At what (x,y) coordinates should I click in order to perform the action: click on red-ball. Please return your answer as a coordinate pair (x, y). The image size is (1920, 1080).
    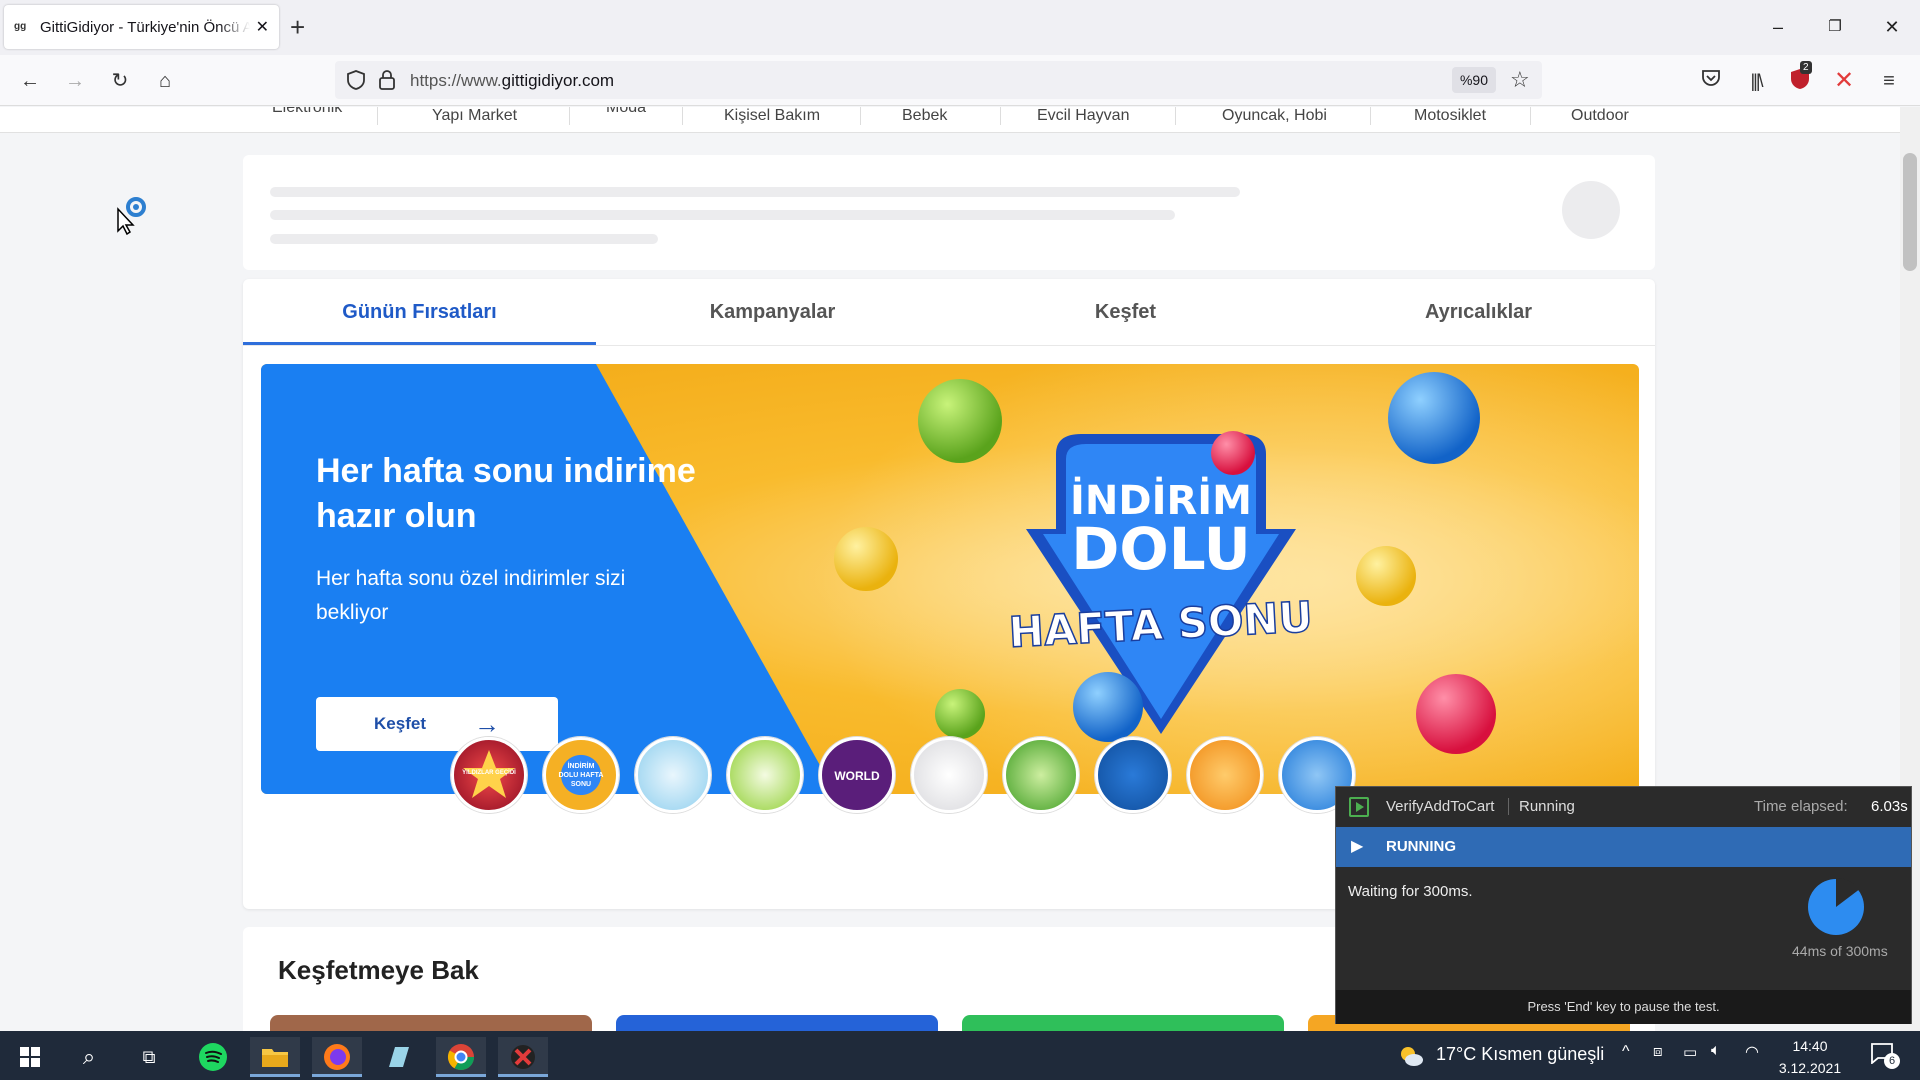
    Looking at the image, I should click on (1233, 453).